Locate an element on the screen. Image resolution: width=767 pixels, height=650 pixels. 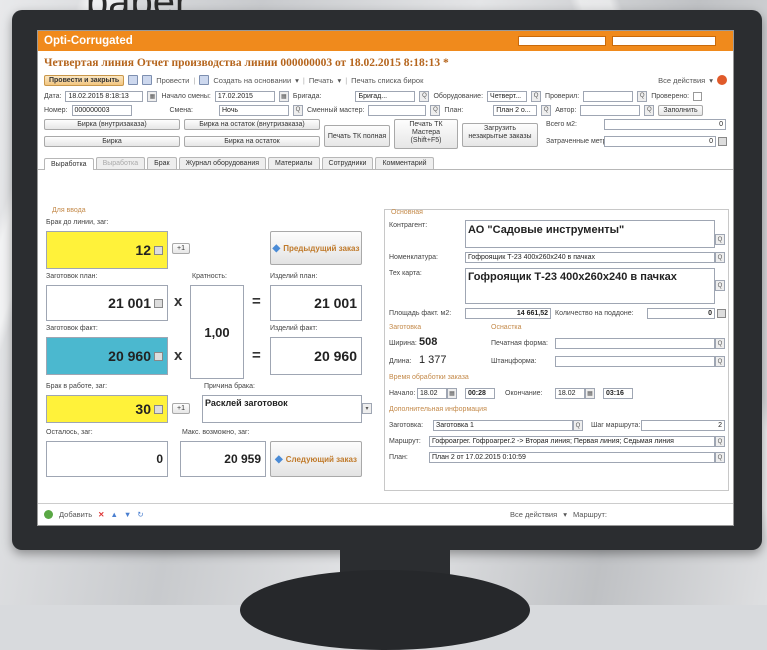
checked-by-field is located at coordinates (608, 96).